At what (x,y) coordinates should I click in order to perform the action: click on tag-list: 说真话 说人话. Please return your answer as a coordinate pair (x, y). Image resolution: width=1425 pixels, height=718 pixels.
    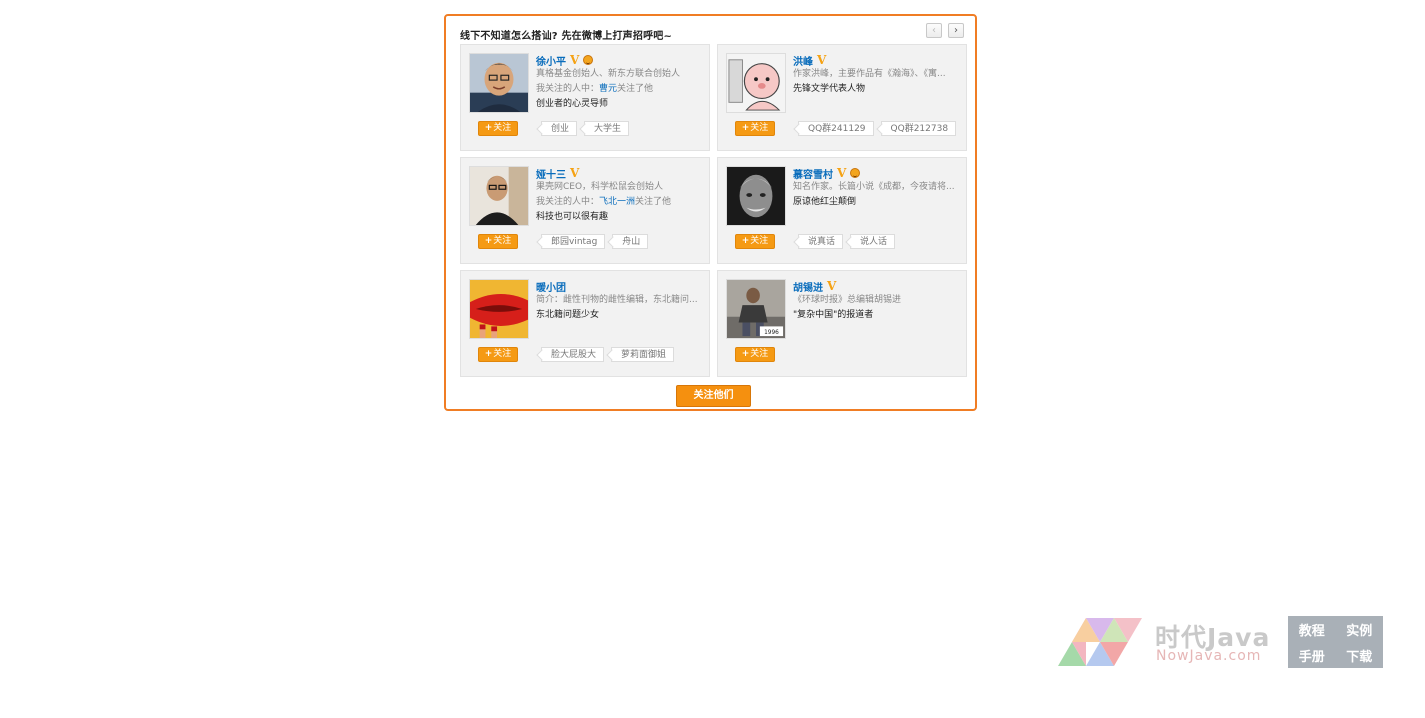
    Looking at the image, I should click on (847, 241).